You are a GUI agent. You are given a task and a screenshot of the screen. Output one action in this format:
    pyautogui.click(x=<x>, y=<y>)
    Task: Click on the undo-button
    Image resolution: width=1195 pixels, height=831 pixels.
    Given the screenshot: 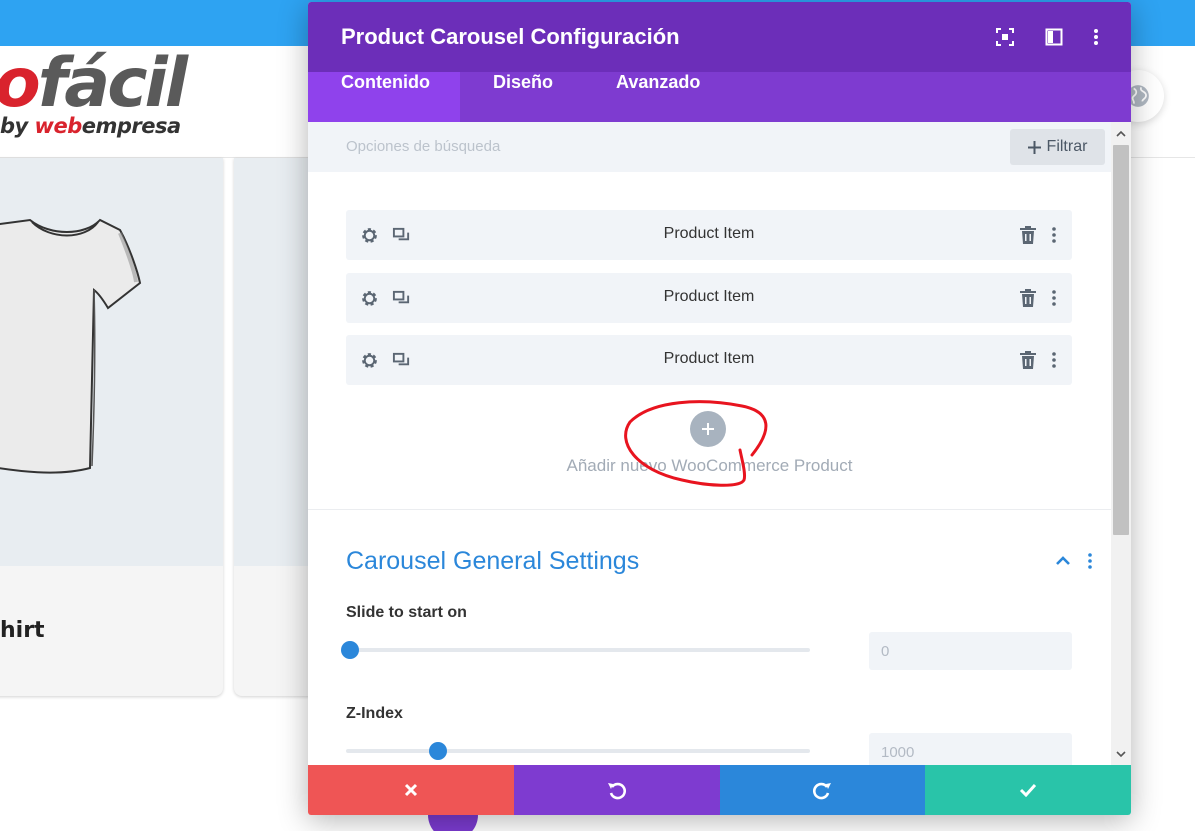 What is the action you would take?
    pyautogui.click(x=616, y=790)
    